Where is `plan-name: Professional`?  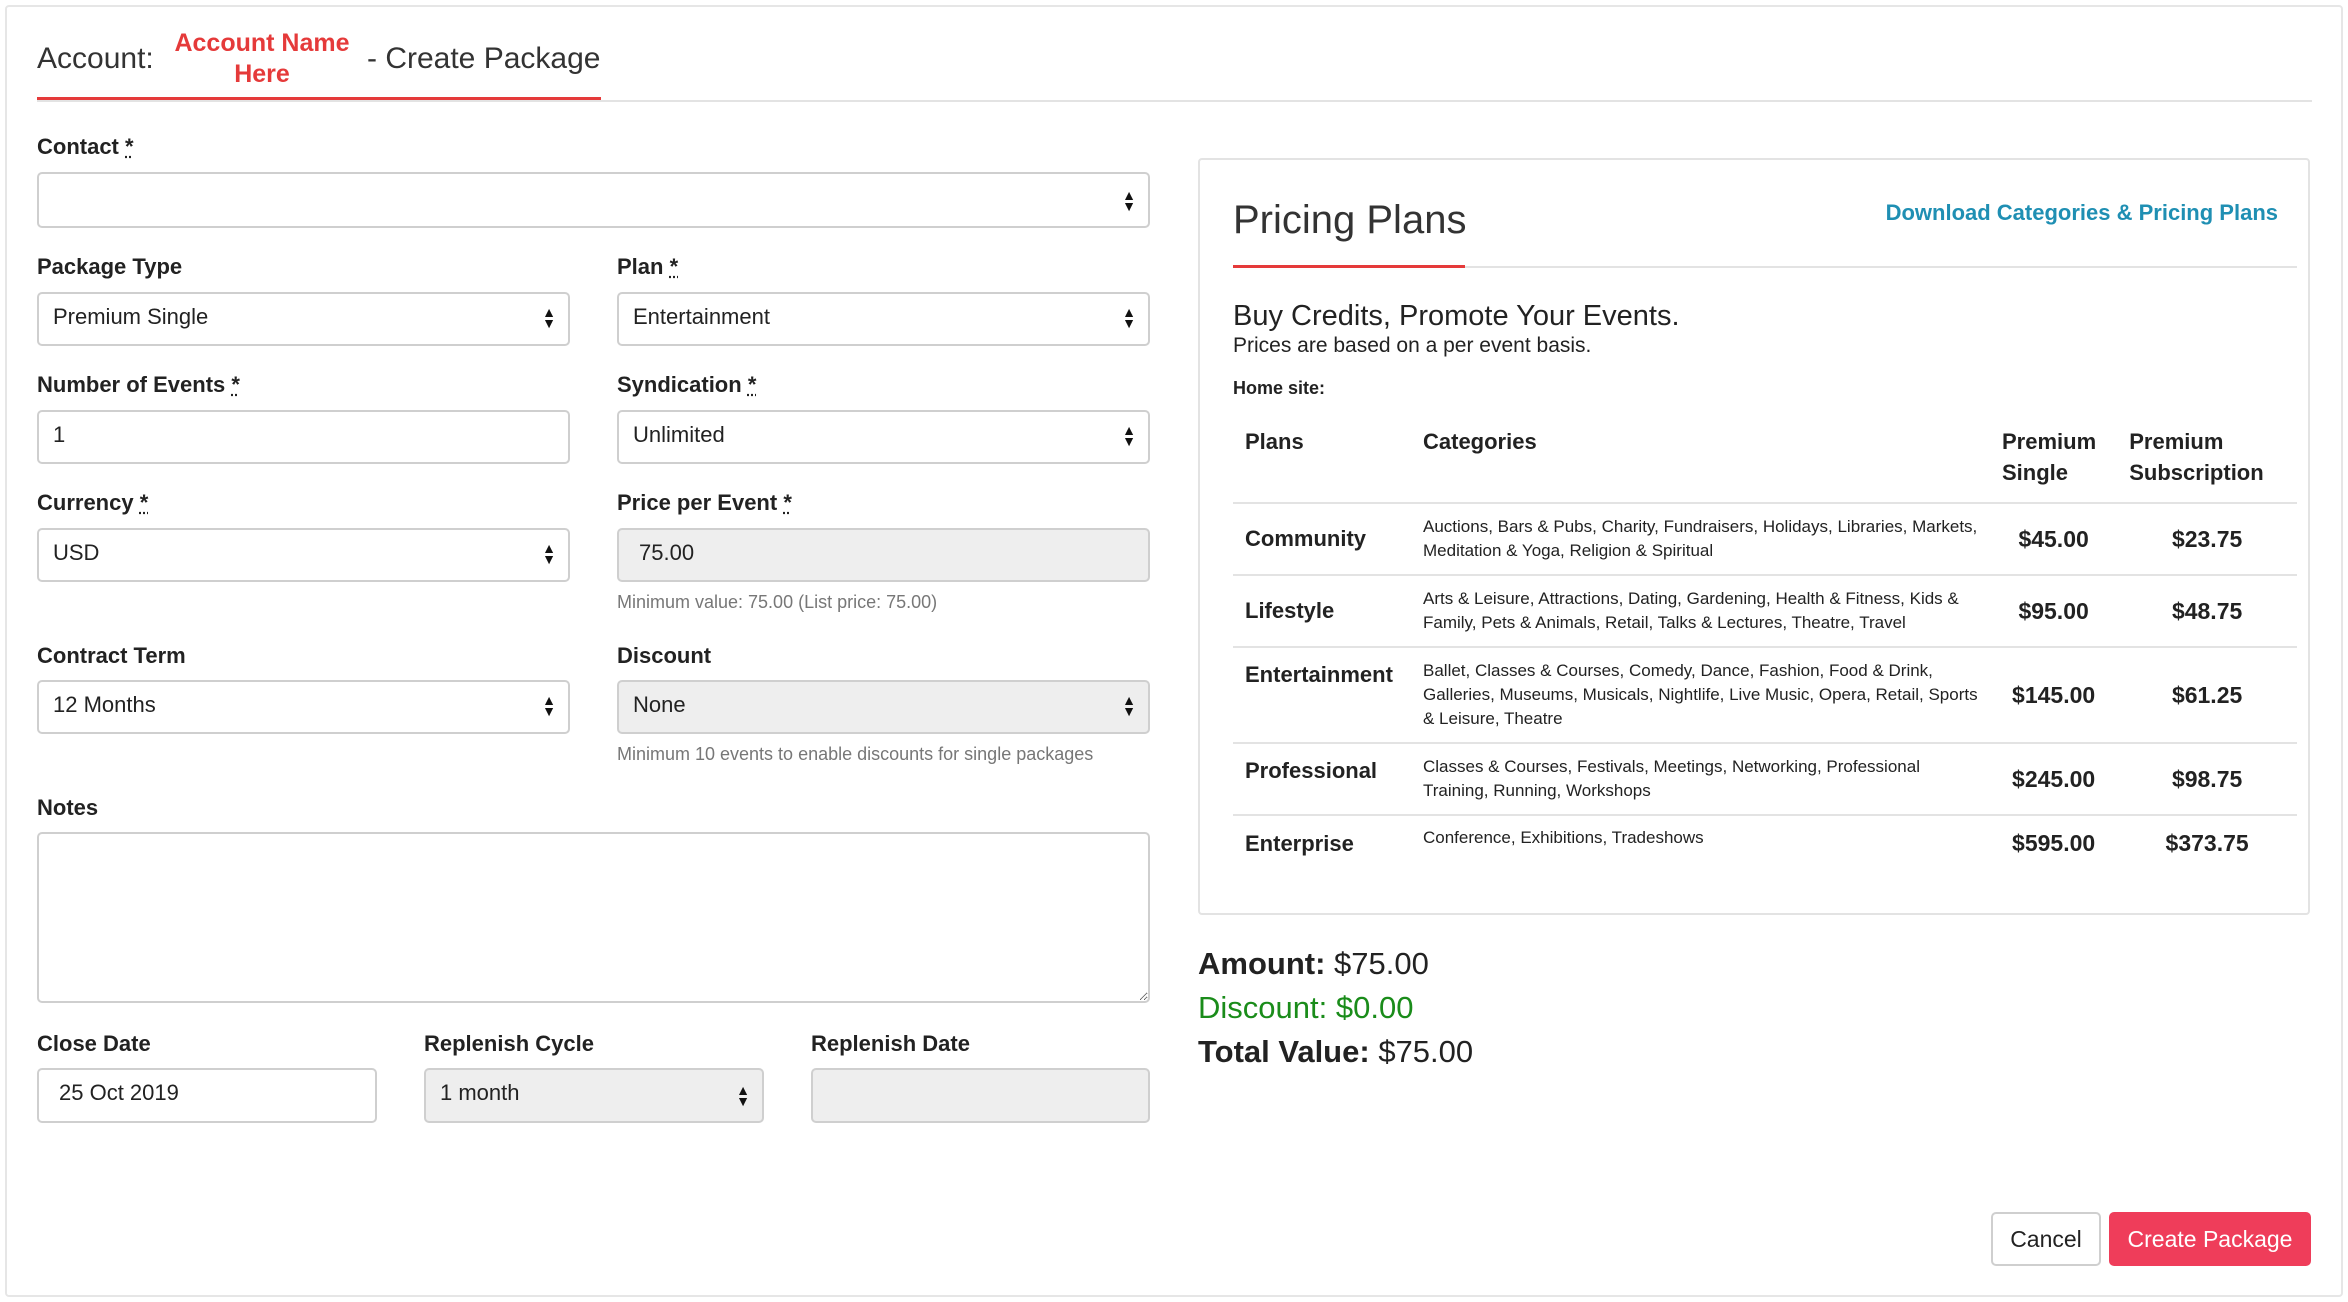 plan-name: Professional is located at coordinates (1322, 778).